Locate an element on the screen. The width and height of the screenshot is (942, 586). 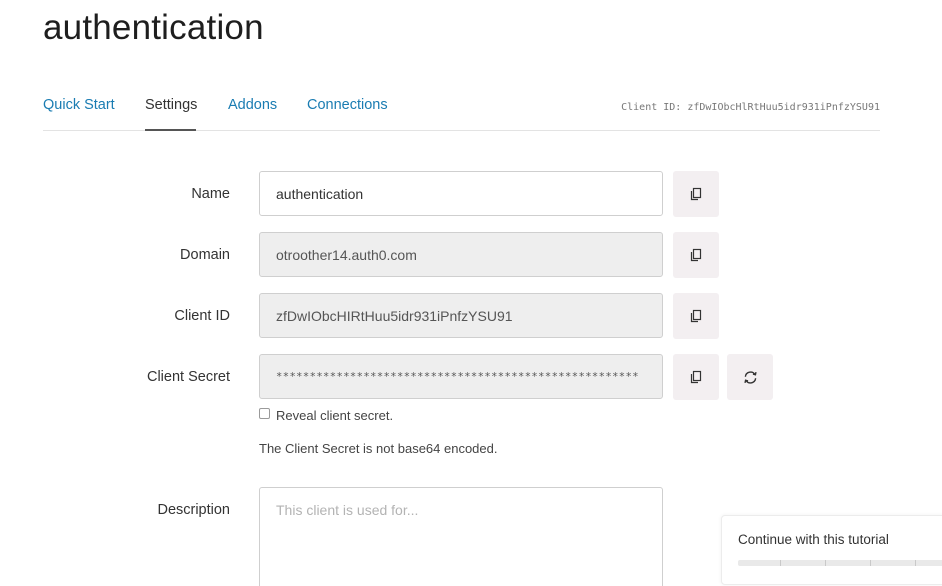
copy-client-id-button is located at coordinates (696, 316).